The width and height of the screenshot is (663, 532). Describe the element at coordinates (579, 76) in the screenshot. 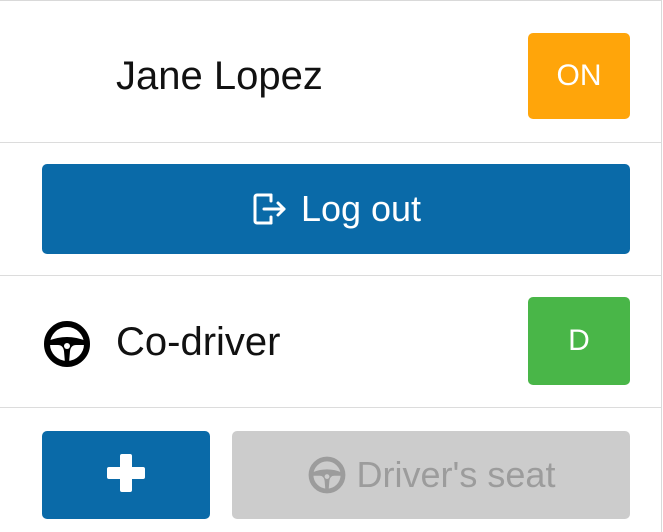

I see `status-badge: ON` at that location.